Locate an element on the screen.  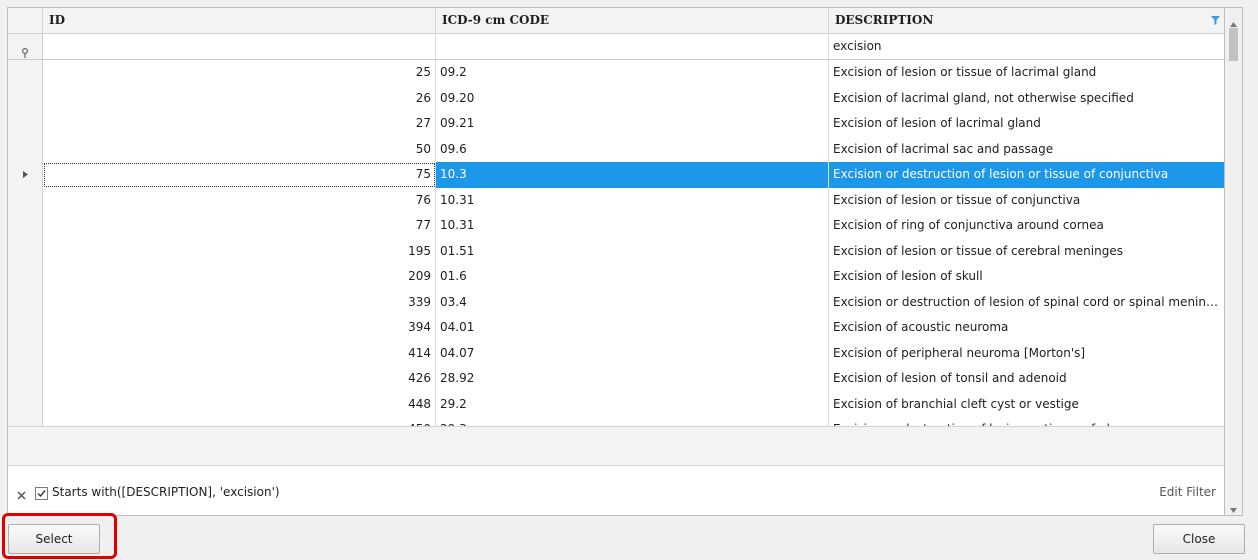
highlight-box is located at coordinates (59, 536).